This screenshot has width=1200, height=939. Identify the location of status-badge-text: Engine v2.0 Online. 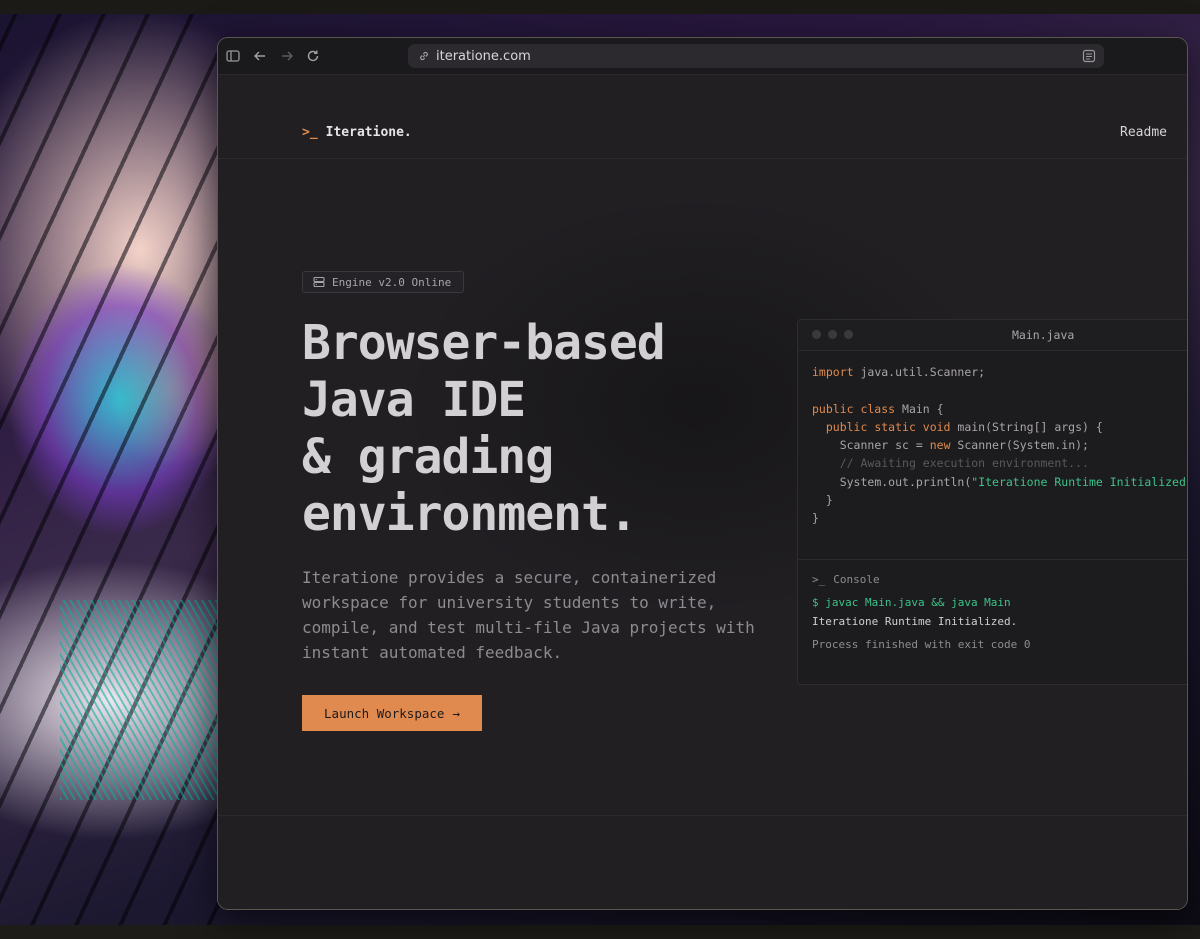
(392, 282).